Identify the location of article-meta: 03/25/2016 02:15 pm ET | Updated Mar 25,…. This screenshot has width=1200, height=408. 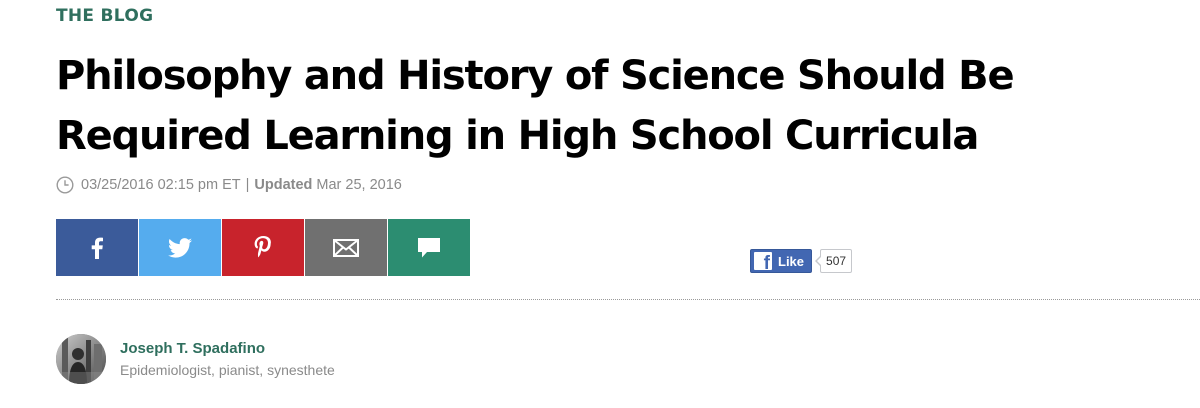
(229, 185).